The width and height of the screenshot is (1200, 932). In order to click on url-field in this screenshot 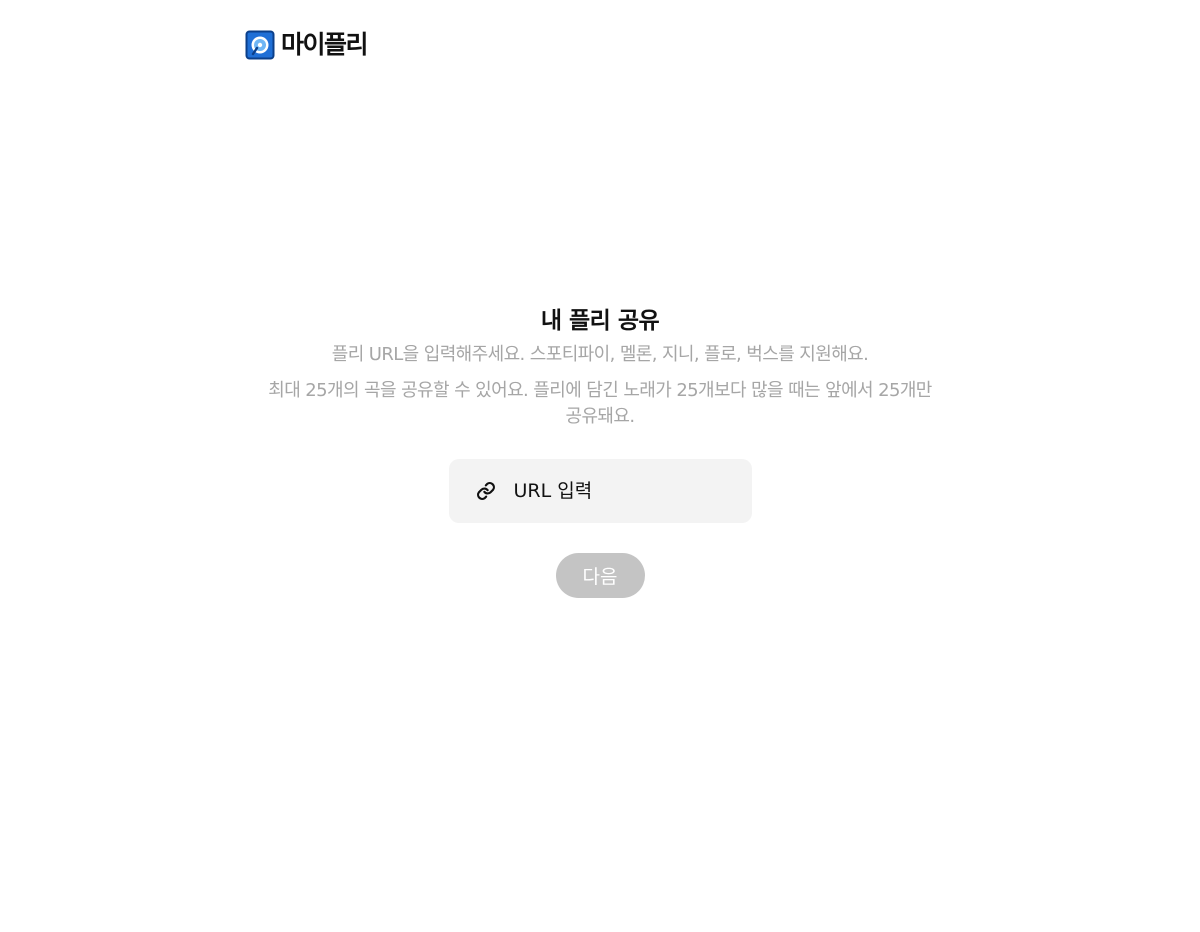, I will do `click(600, 491)`.